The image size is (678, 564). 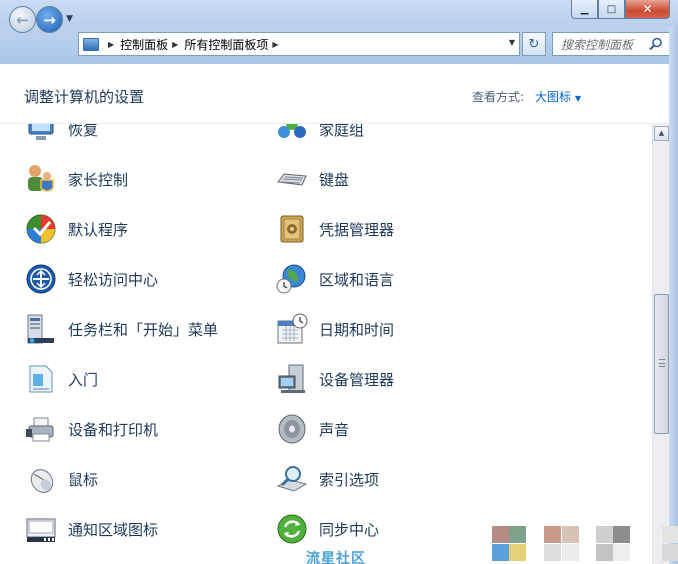 I want to click on item-ease-of-access: 轻松访问中心, so click(x=91, y=279).